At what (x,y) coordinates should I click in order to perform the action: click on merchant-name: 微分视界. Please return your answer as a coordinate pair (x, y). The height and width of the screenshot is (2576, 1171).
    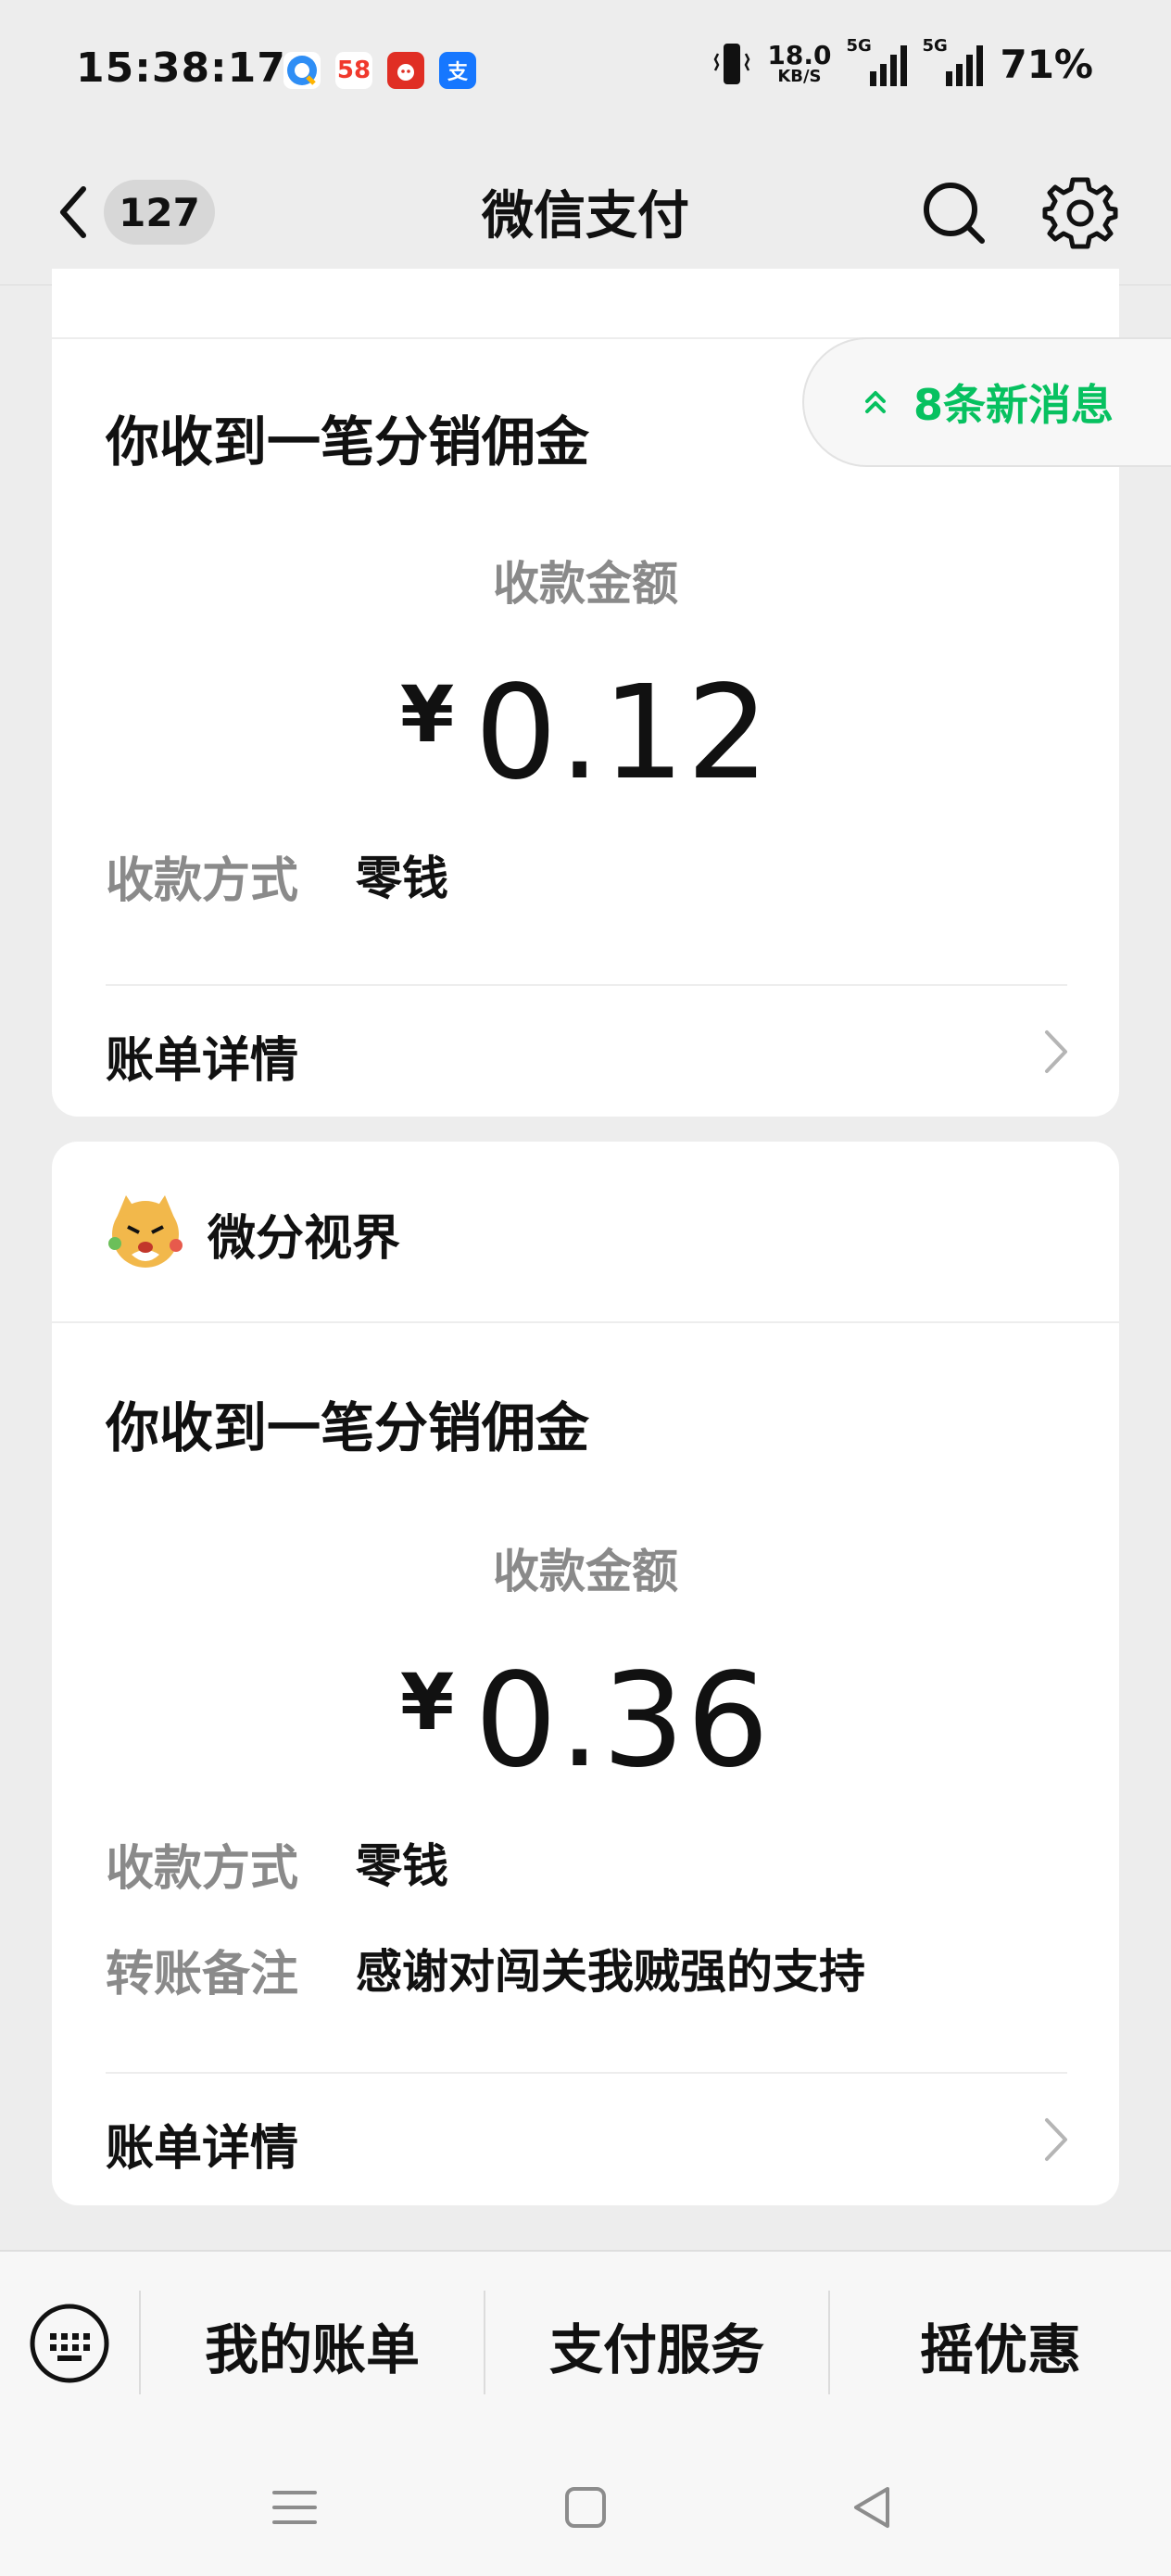
    Looking at the image, I should click on (304, 1234).